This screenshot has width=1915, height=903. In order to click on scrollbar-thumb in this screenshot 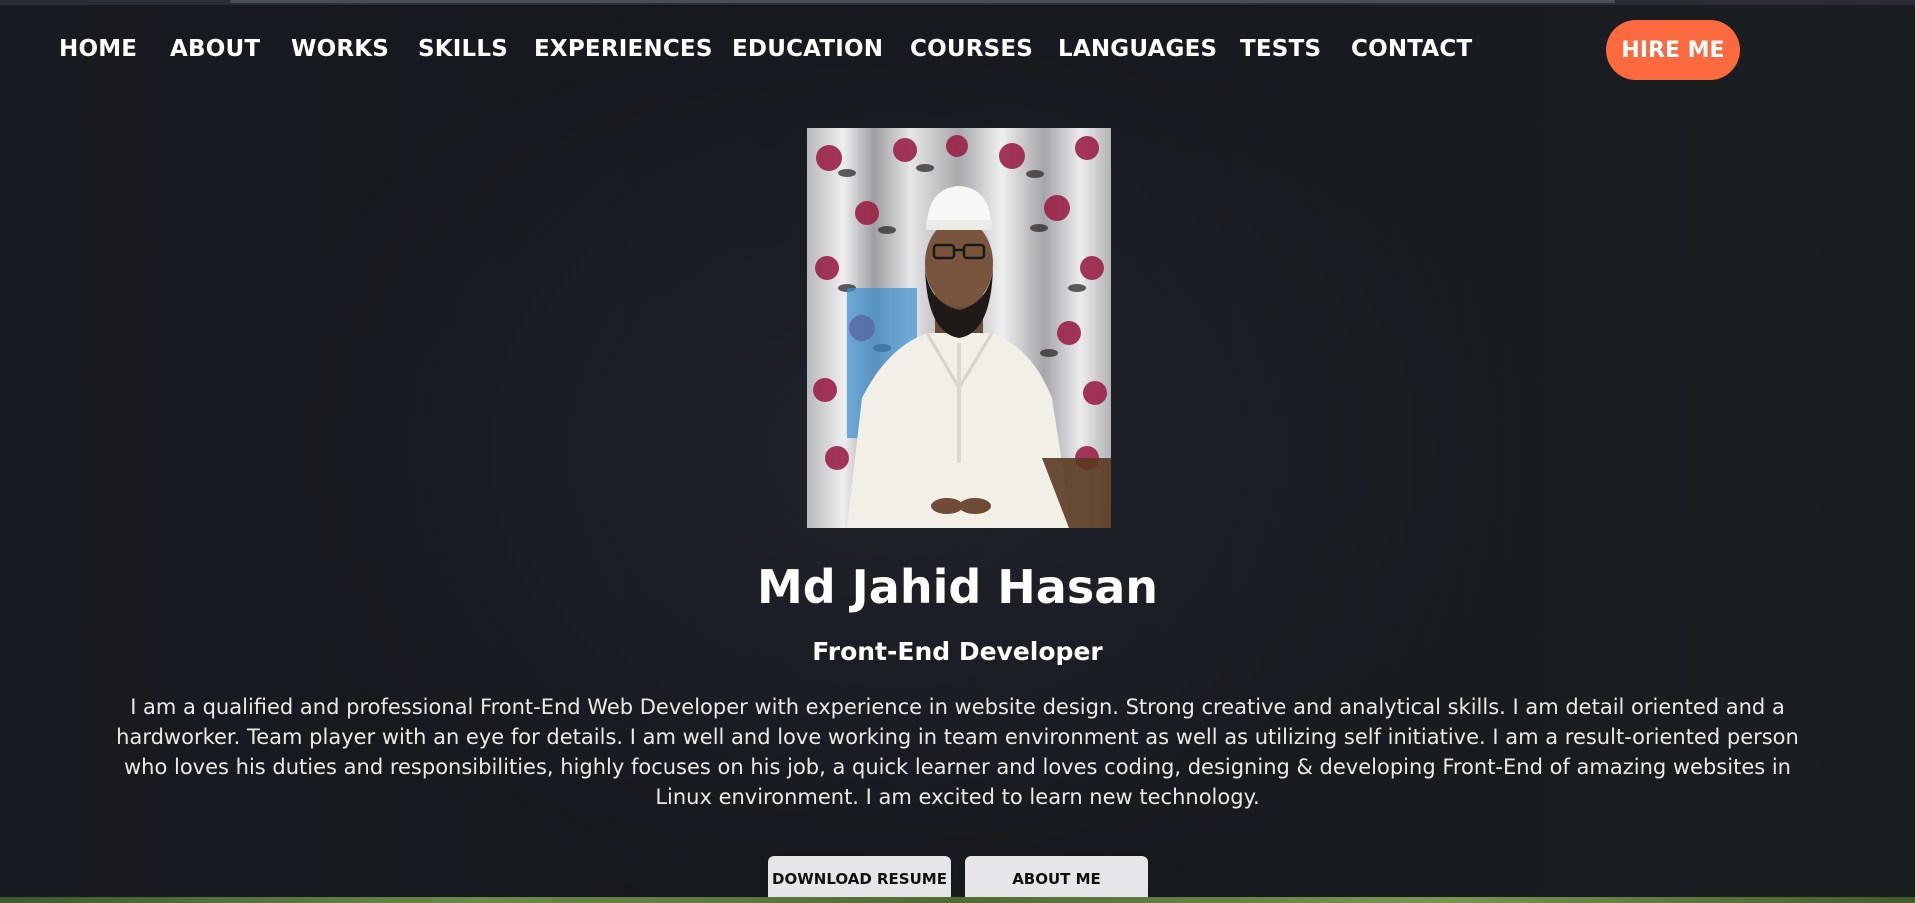, I will do `click(922, 1)`.